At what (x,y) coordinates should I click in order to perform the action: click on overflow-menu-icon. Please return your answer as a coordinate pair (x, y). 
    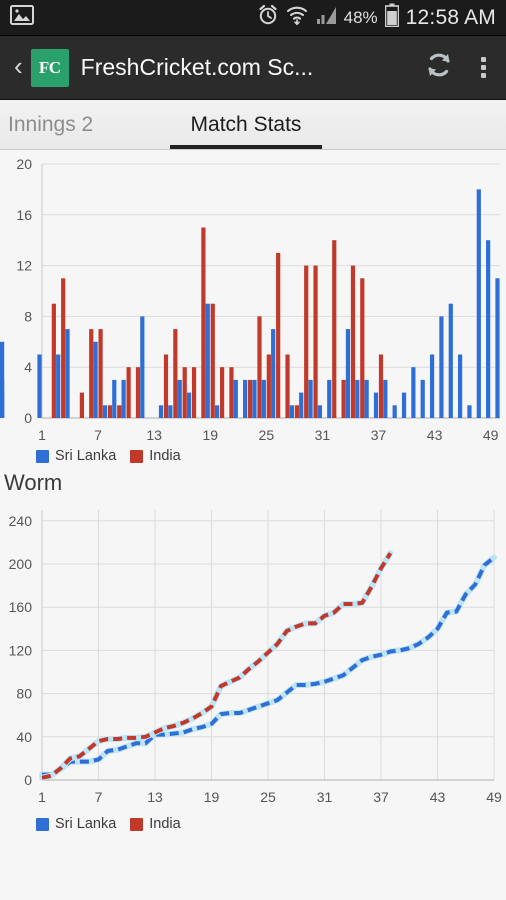
    Looking at the image, I should click on (483, 67).